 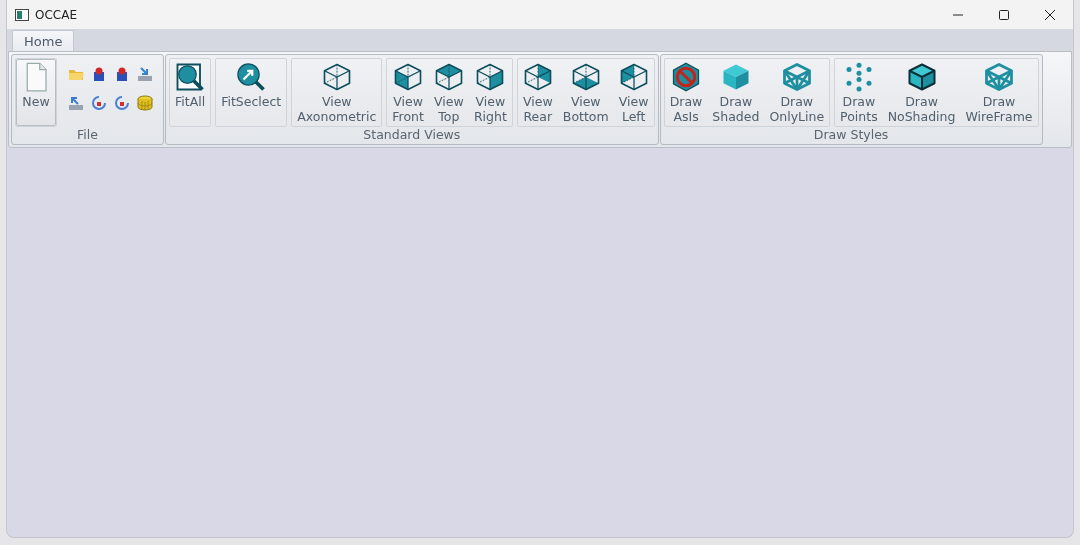 I want to click on ribbon-button: View Axonometric, so click(x=337, y=92).